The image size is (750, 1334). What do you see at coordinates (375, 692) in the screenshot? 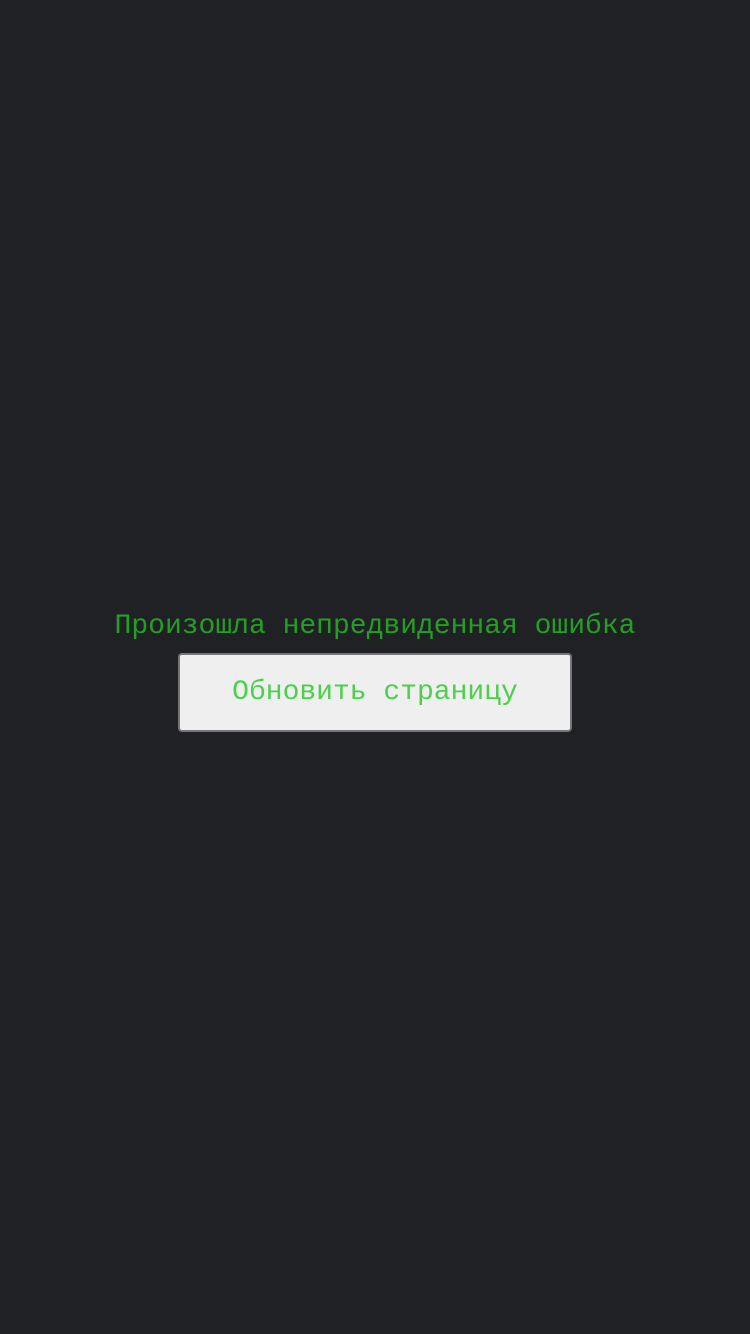
I see `reload-page-button: Обновить страницу` at bounding box center [375, 692].